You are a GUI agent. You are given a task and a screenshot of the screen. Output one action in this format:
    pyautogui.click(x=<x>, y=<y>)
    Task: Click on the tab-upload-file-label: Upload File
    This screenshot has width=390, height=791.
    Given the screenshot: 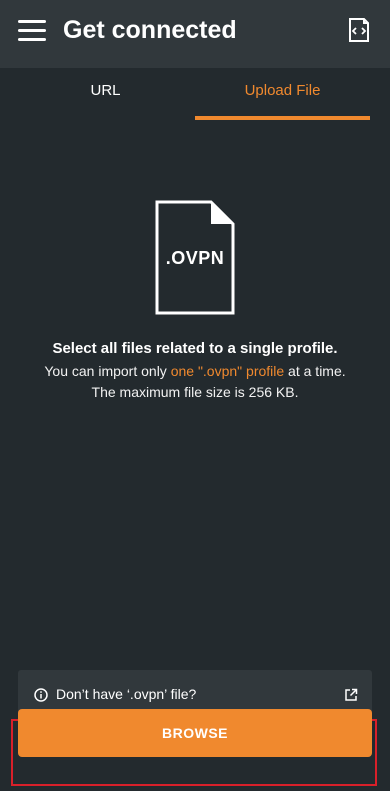 What is the action you would take?
    pyautogui.click(x=282, y=90)
    